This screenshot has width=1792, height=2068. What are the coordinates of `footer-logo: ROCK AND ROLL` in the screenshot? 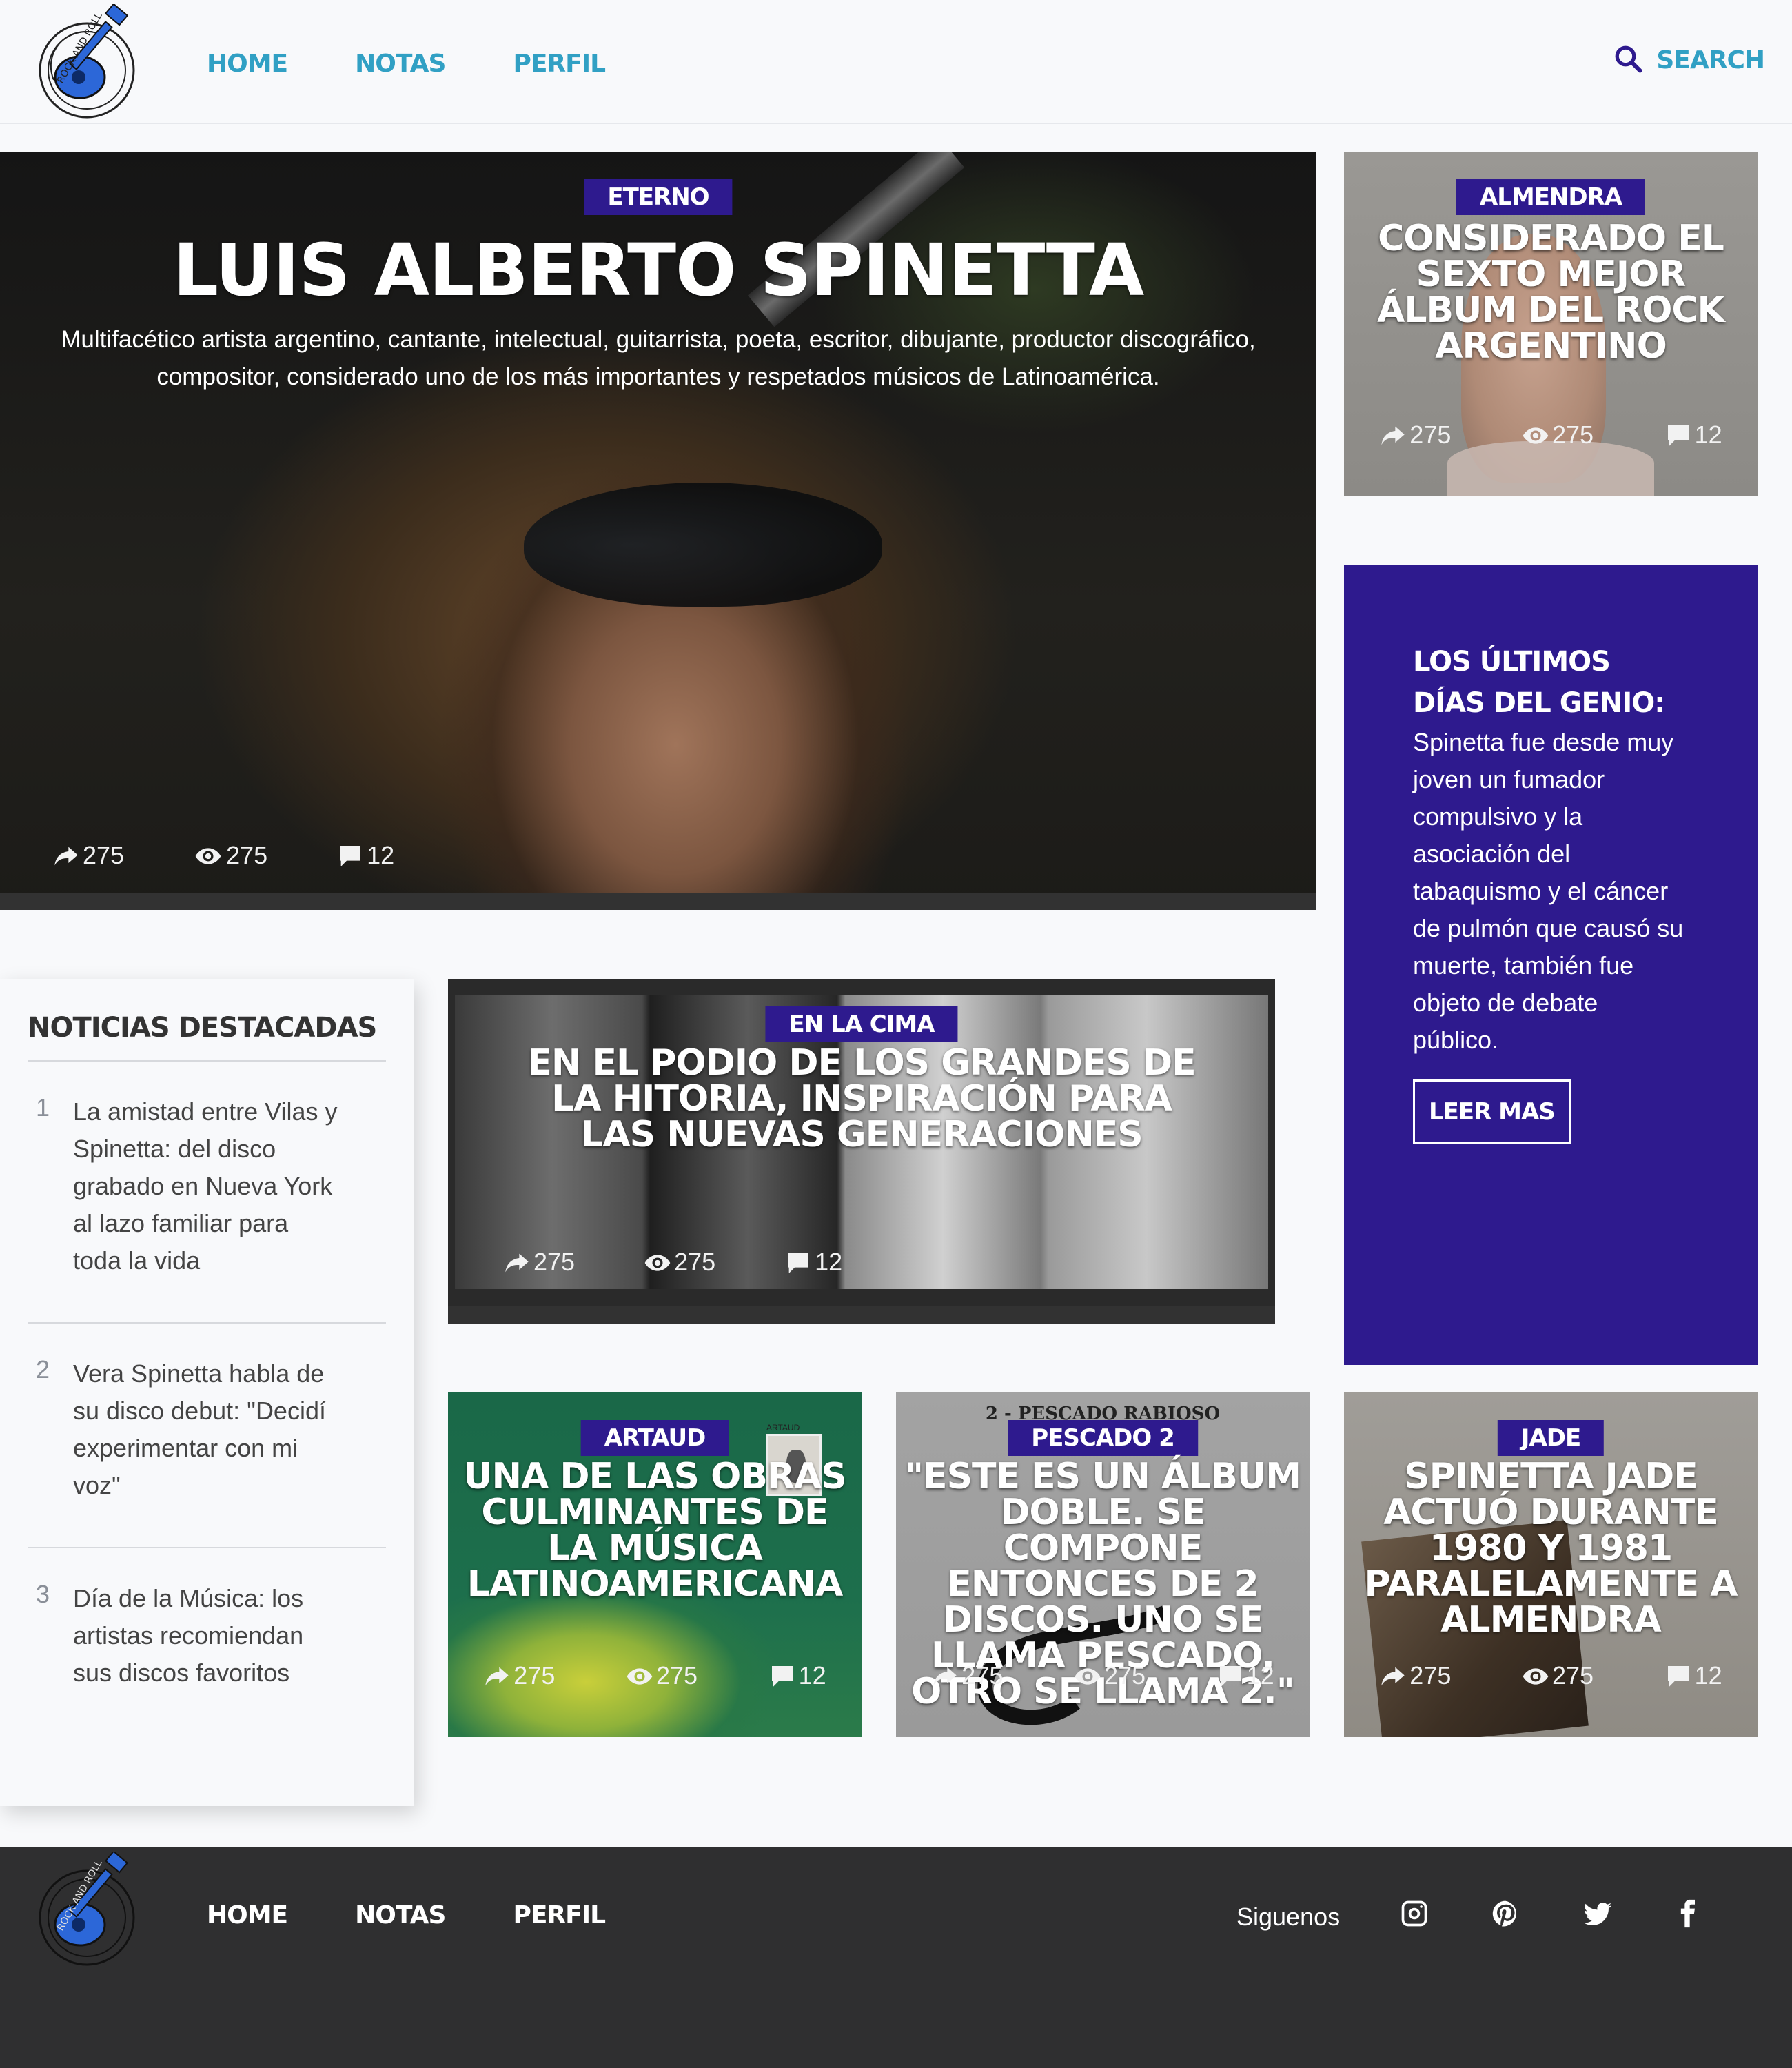 It's located at (88, 1909).